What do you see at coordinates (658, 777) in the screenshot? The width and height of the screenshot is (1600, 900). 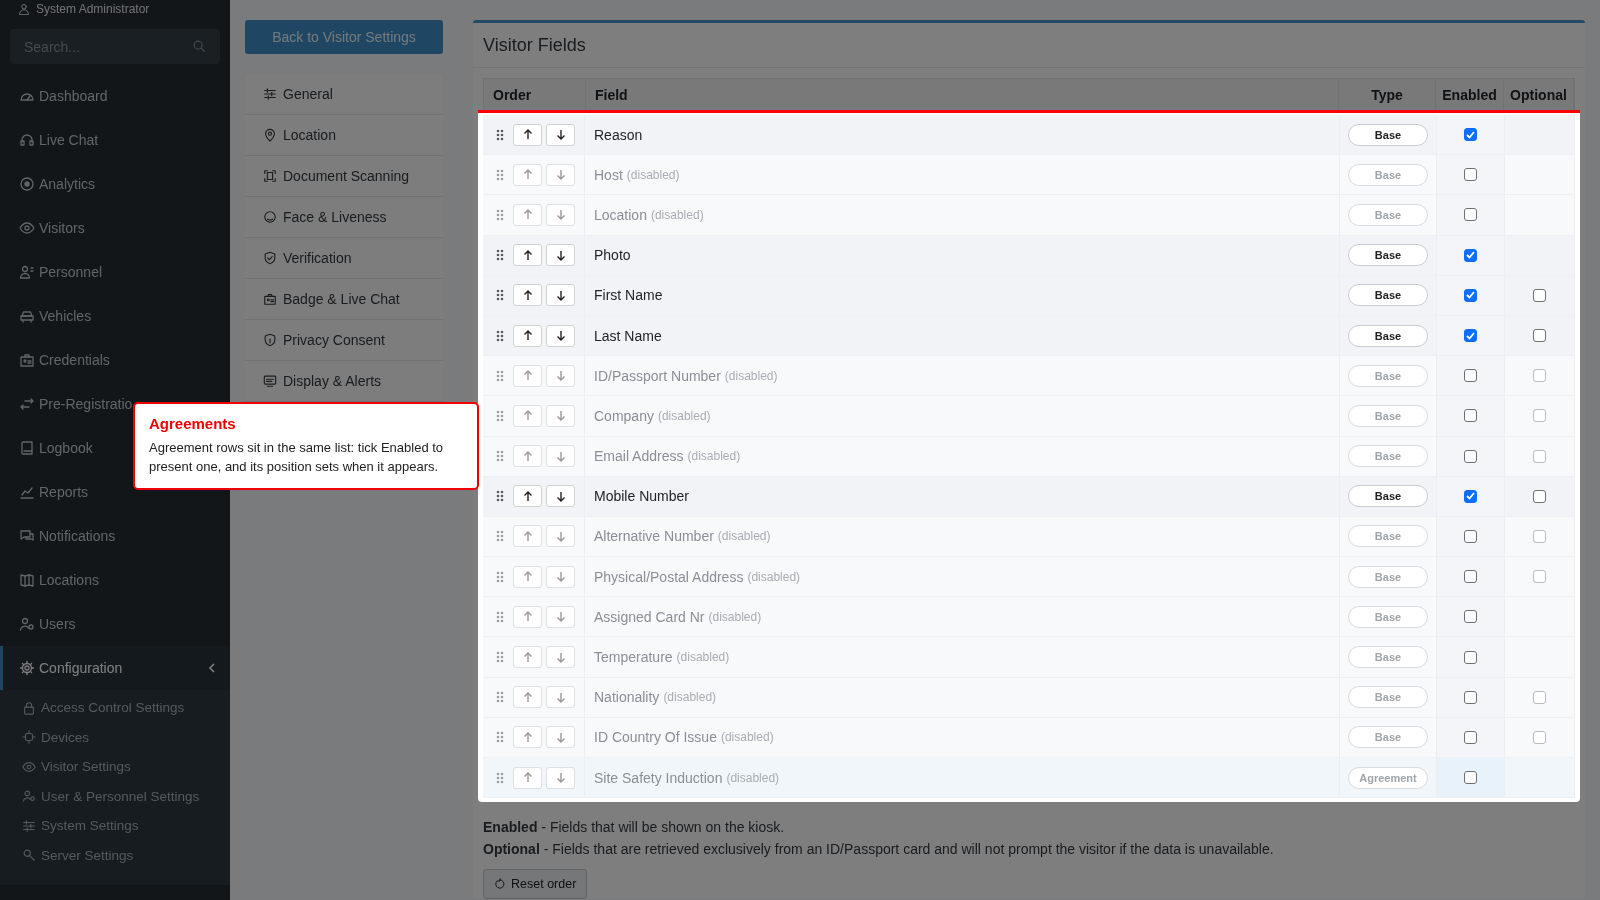 I see `field-name: Site Safety Induction` at bounding box center [658, 777].